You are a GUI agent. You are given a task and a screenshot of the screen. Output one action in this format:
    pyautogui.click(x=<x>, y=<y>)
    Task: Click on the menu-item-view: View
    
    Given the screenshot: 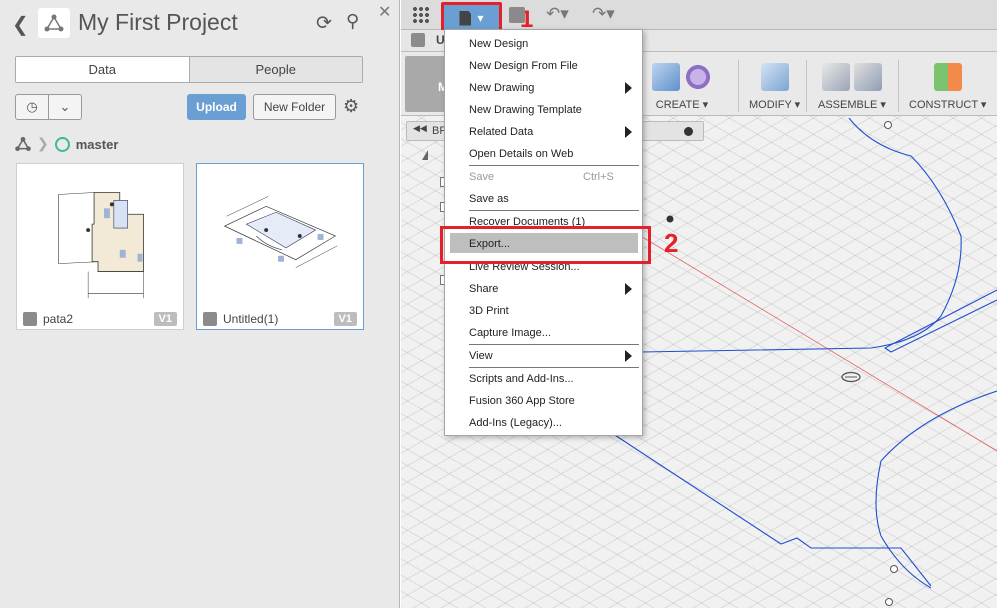 What is the action you would take?
    pyautogui.click(x=481, y=356)
    